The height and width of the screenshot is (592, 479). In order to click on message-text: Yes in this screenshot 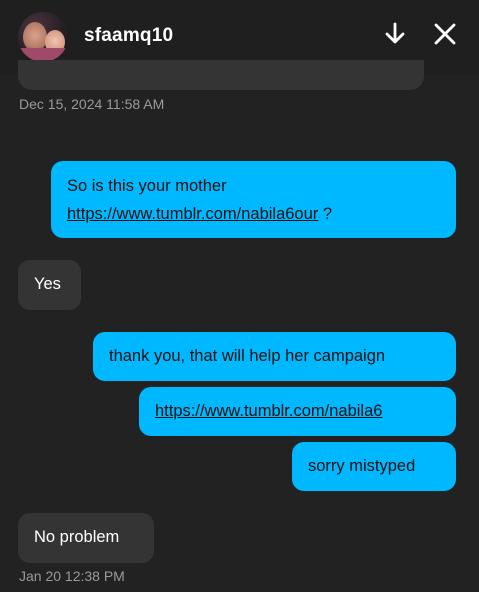, I will do `click(47, 284)`.